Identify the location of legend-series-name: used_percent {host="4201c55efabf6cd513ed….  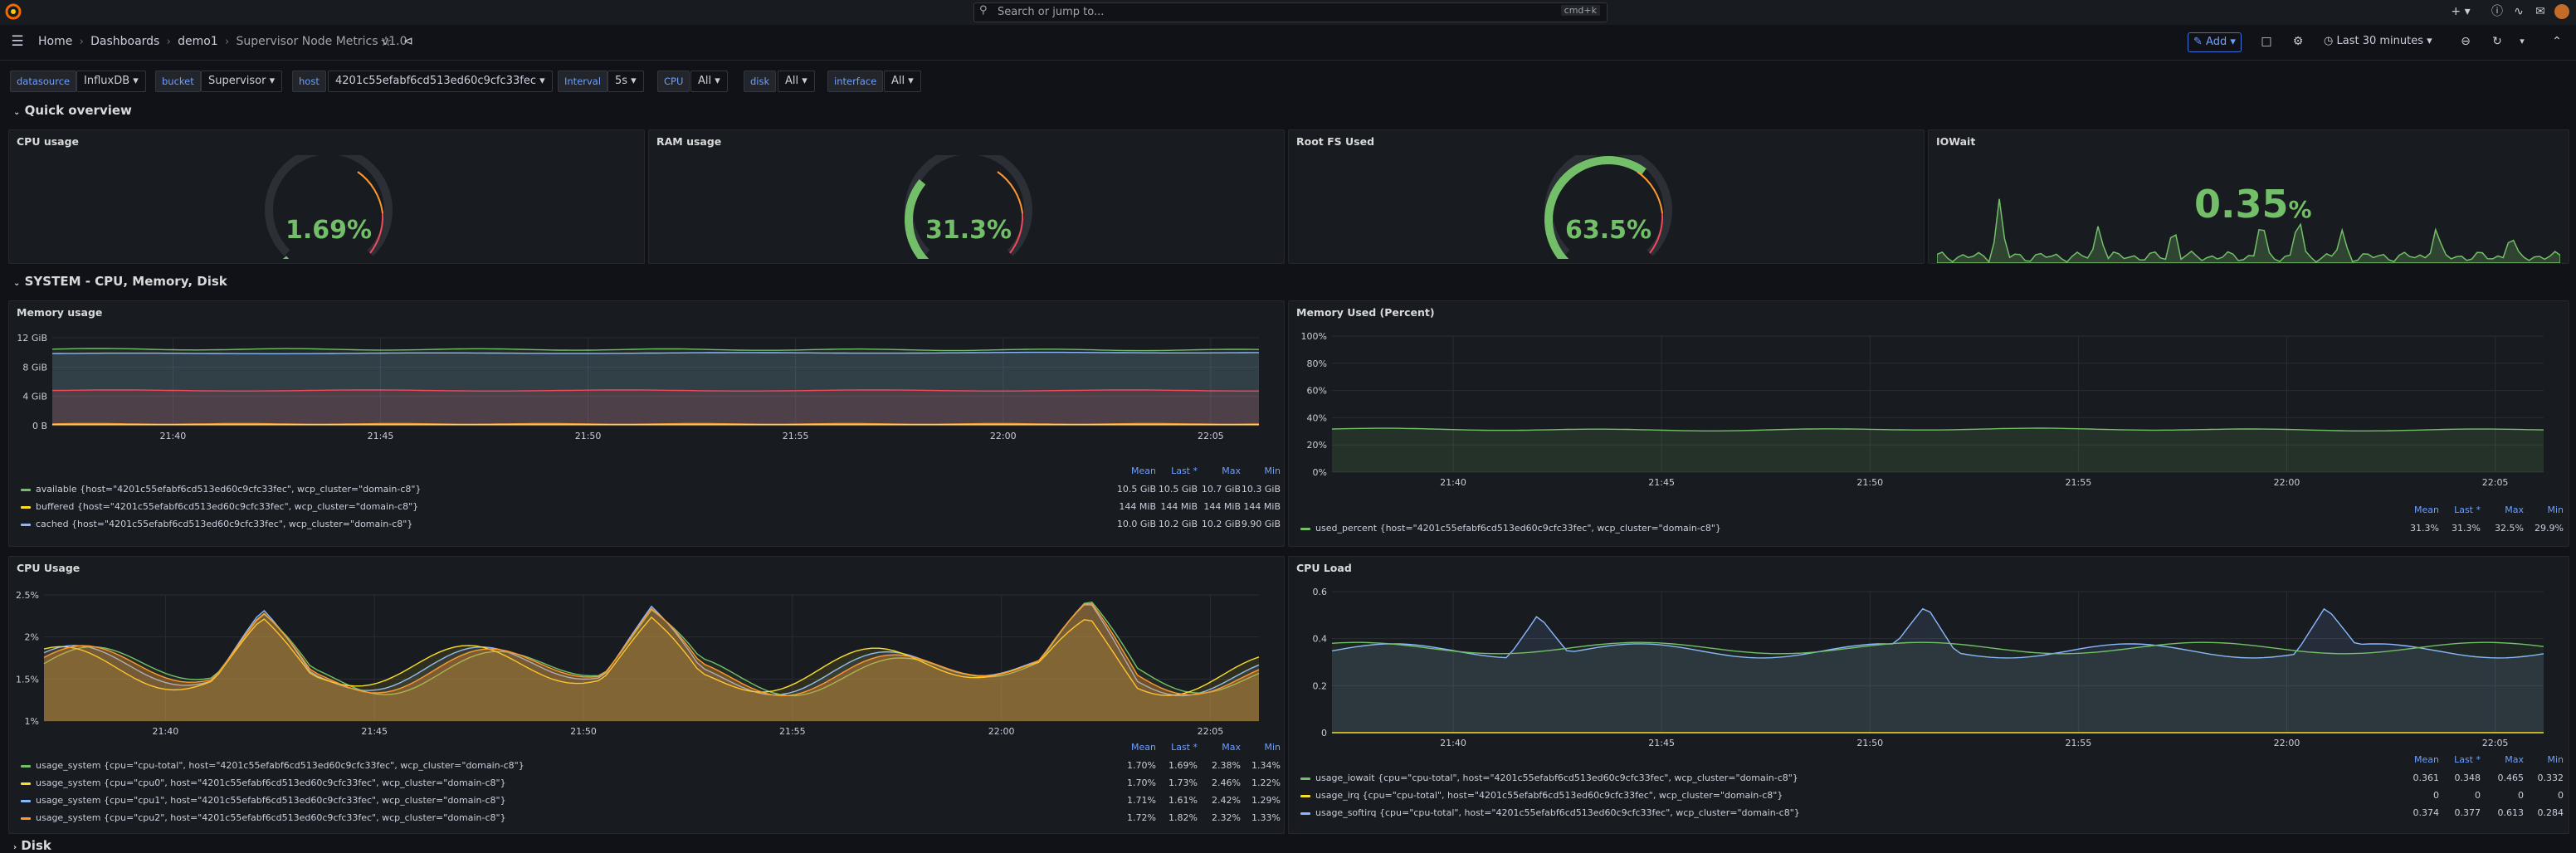
(1518, 529).